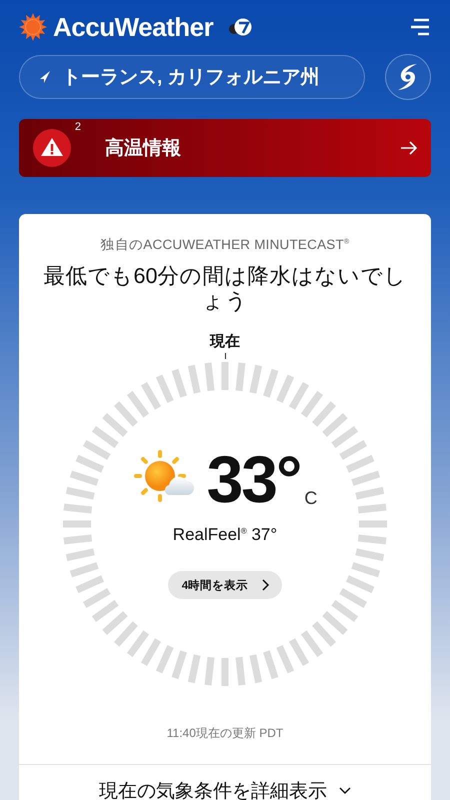 Image resolution: width=450 pixels, height=800 pixels. Describe the element at coordinates (225, 245) in the screenshot. I see `minutecast-label: 独自のACCUWEATHER MINUTECAST$^{®}$` at that location.